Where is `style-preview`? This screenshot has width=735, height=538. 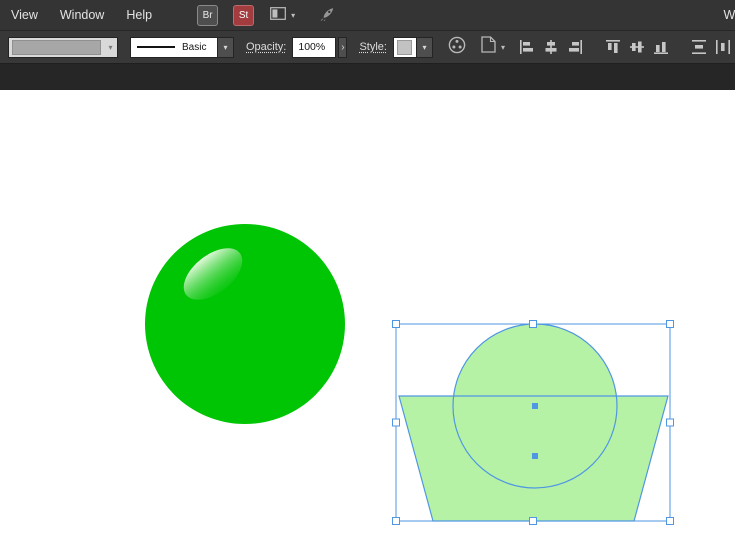 style-preview is located at coordinates (404, 47).